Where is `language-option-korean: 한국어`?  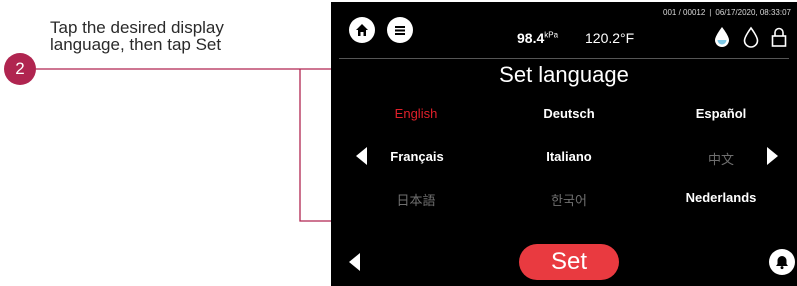 language-option-korean: 한국어 is located at coordinates (569, 199).